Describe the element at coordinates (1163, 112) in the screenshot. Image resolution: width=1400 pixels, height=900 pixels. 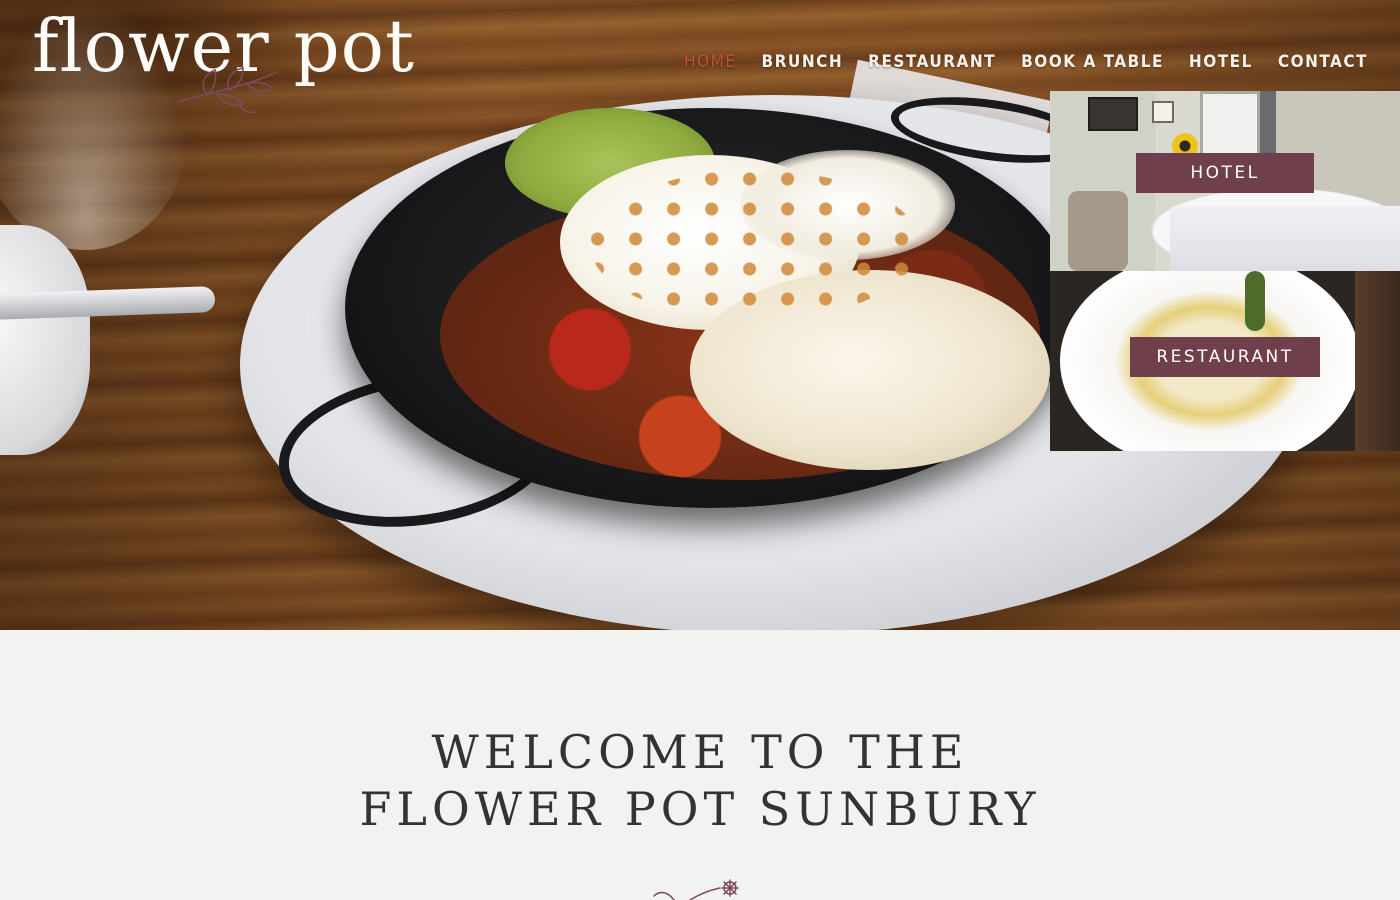
I see `picture-frame-image` at that location.